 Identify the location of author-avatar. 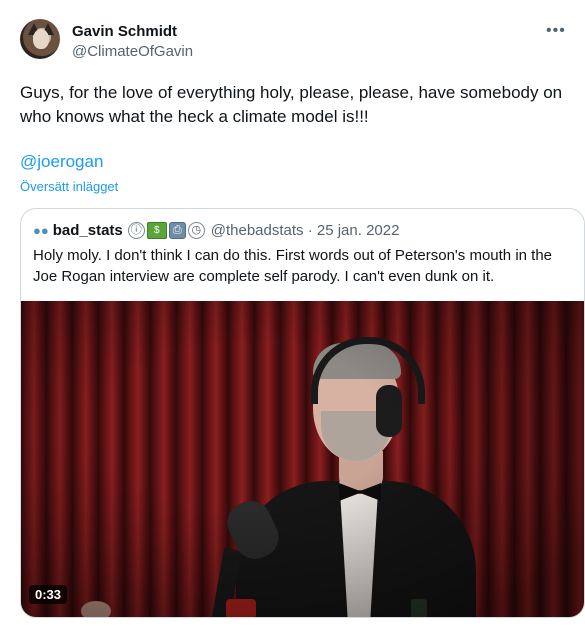
(40, 39).